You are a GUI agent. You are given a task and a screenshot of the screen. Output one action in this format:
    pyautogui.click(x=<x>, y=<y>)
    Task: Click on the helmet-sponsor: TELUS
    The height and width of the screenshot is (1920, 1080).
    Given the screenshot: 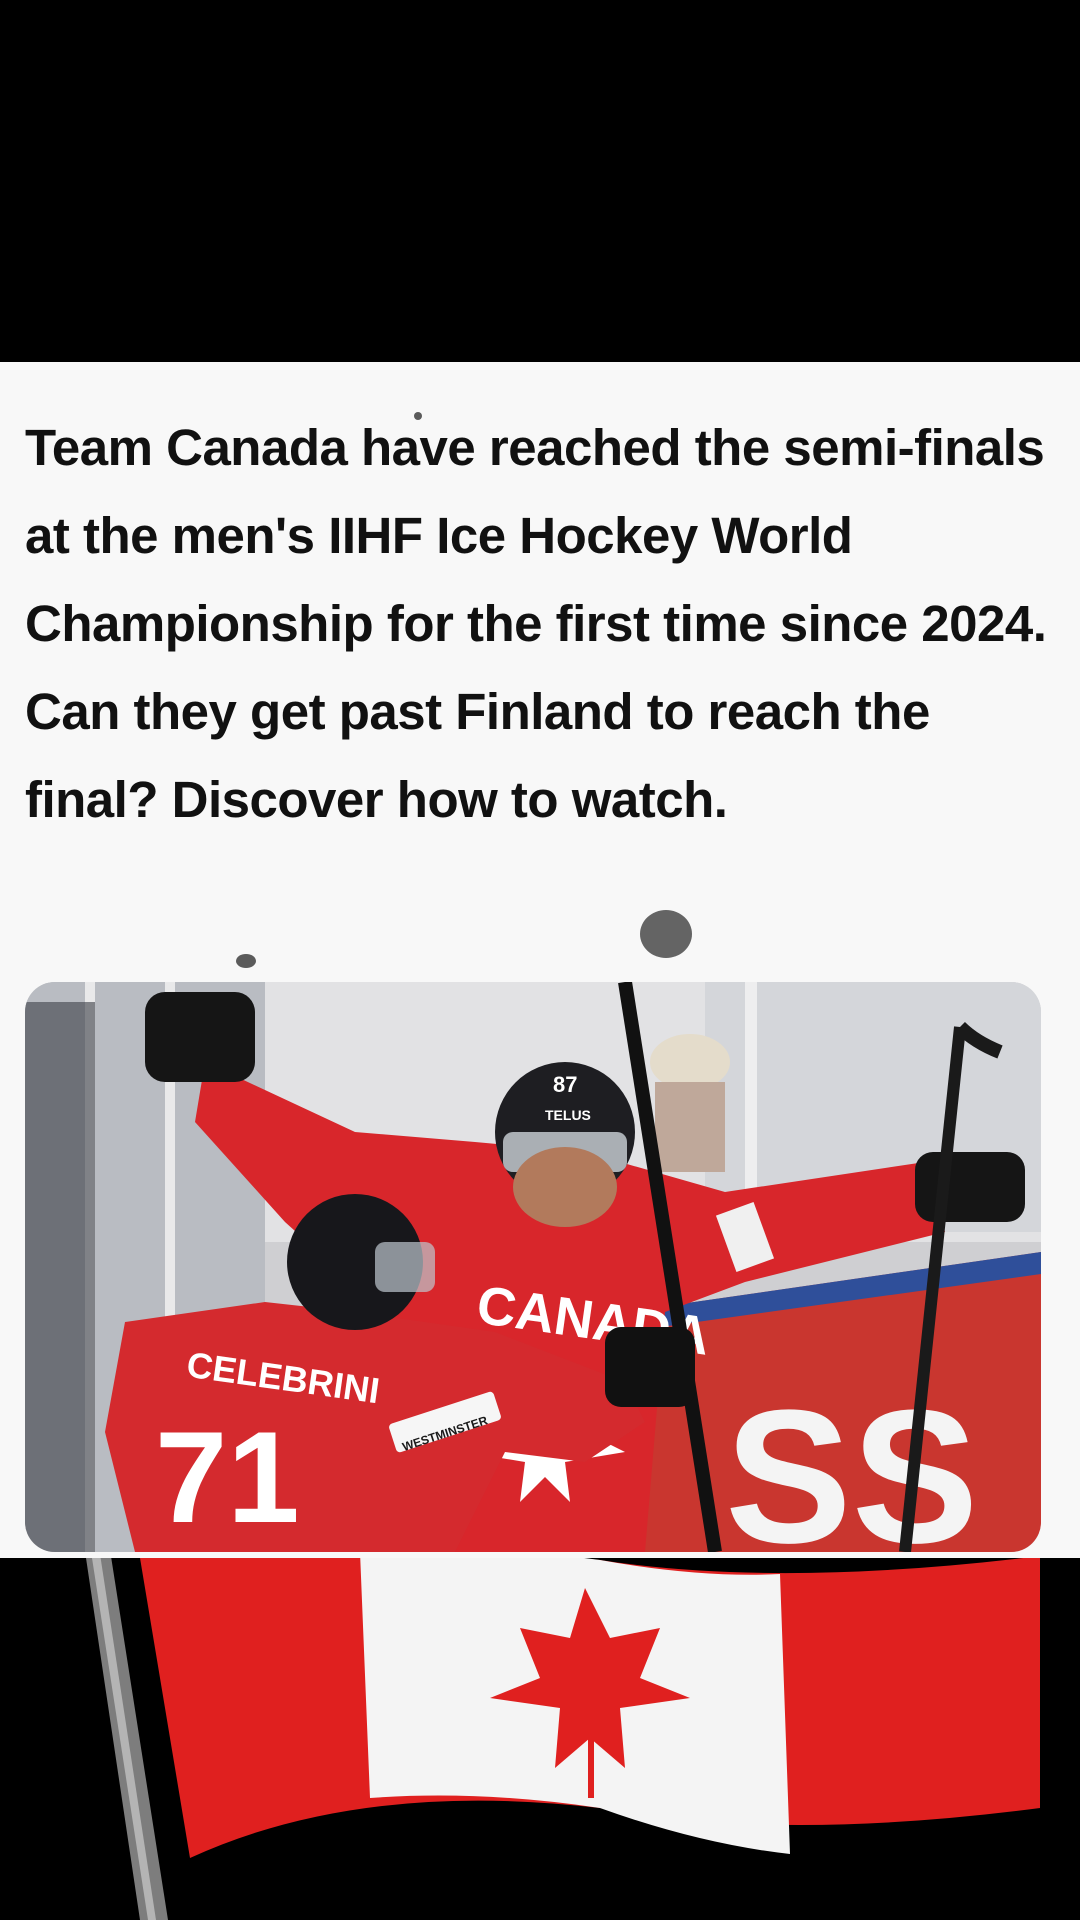 What is the action you would take?
    pyautogui.click(x=568, y=1115)
    